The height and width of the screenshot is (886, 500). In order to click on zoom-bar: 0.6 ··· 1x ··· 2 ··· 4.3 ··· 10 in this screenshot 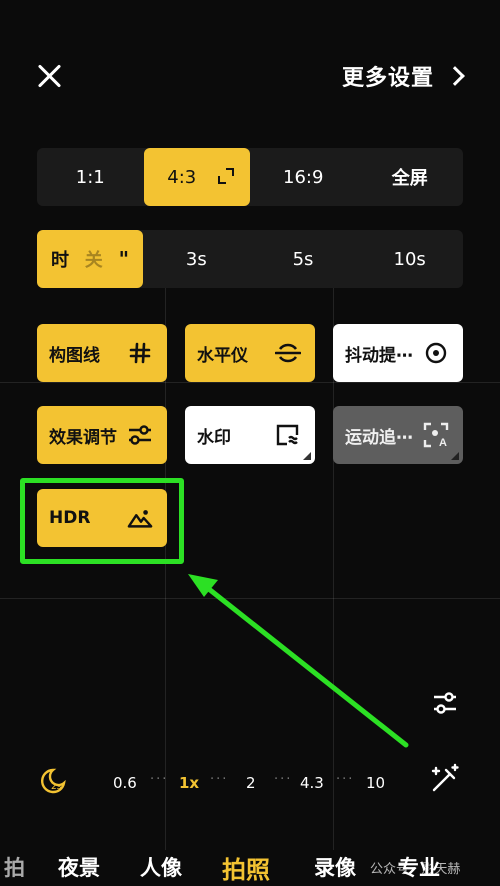, I will do `click(260, 783)`.